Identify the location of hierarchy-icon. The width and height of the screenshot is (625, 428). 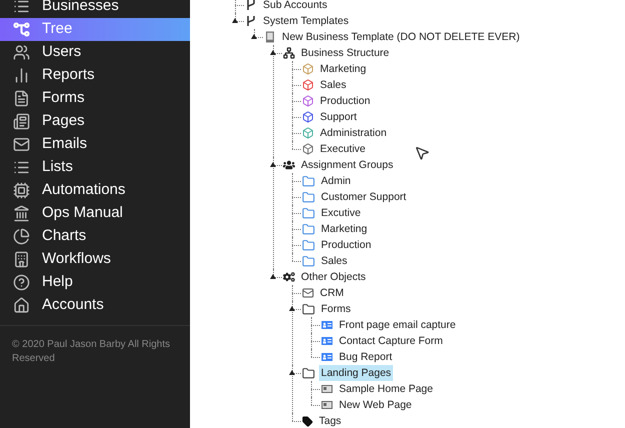
(289, 53).